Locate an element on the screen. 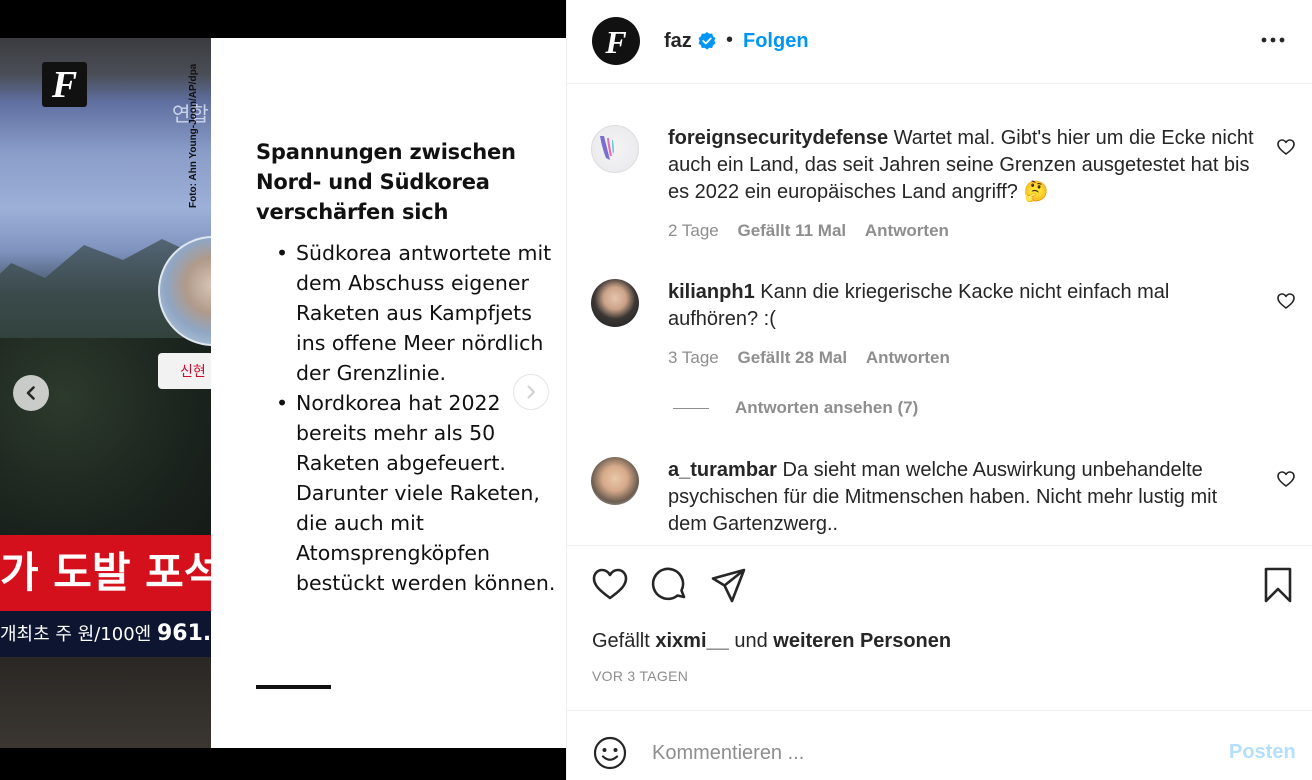 This screenshot has width=1312, height=780. avatar-artwork-icon is located at coordinates (607, 148).